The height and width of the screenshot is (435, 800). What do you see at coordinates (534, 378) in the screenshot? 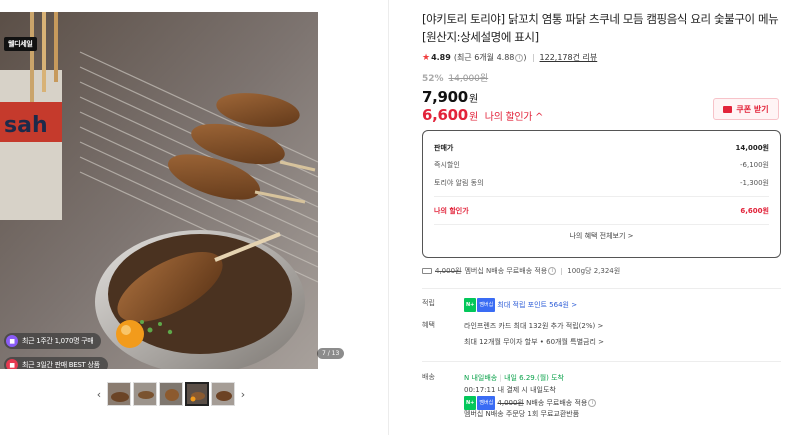
I see `arrival-date: 내일 6.29.(월) 도착` at bounding box center [534, 378].